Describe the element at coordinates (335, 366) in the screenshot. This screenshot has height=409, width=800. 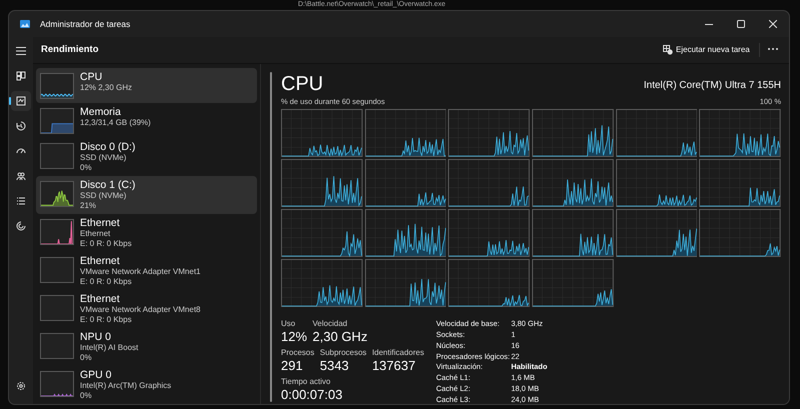
I see `stat-value: 5343` at that location.